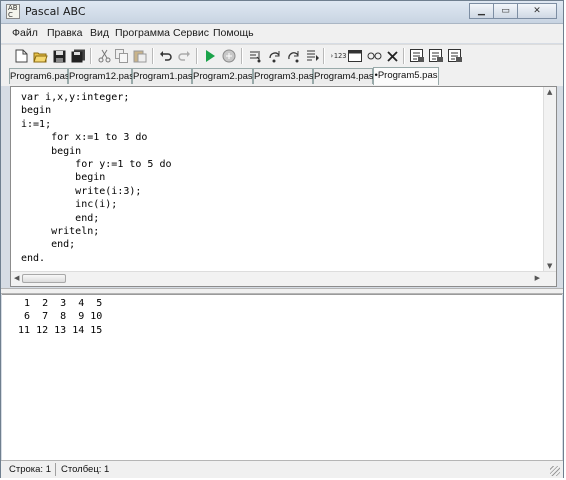 Image resolution: width=566 pixels, height=480 pixels. What do you see at coordinates (229, 56) in the screenshot?
I see `stop-icon` at bounding box center [229, 56].